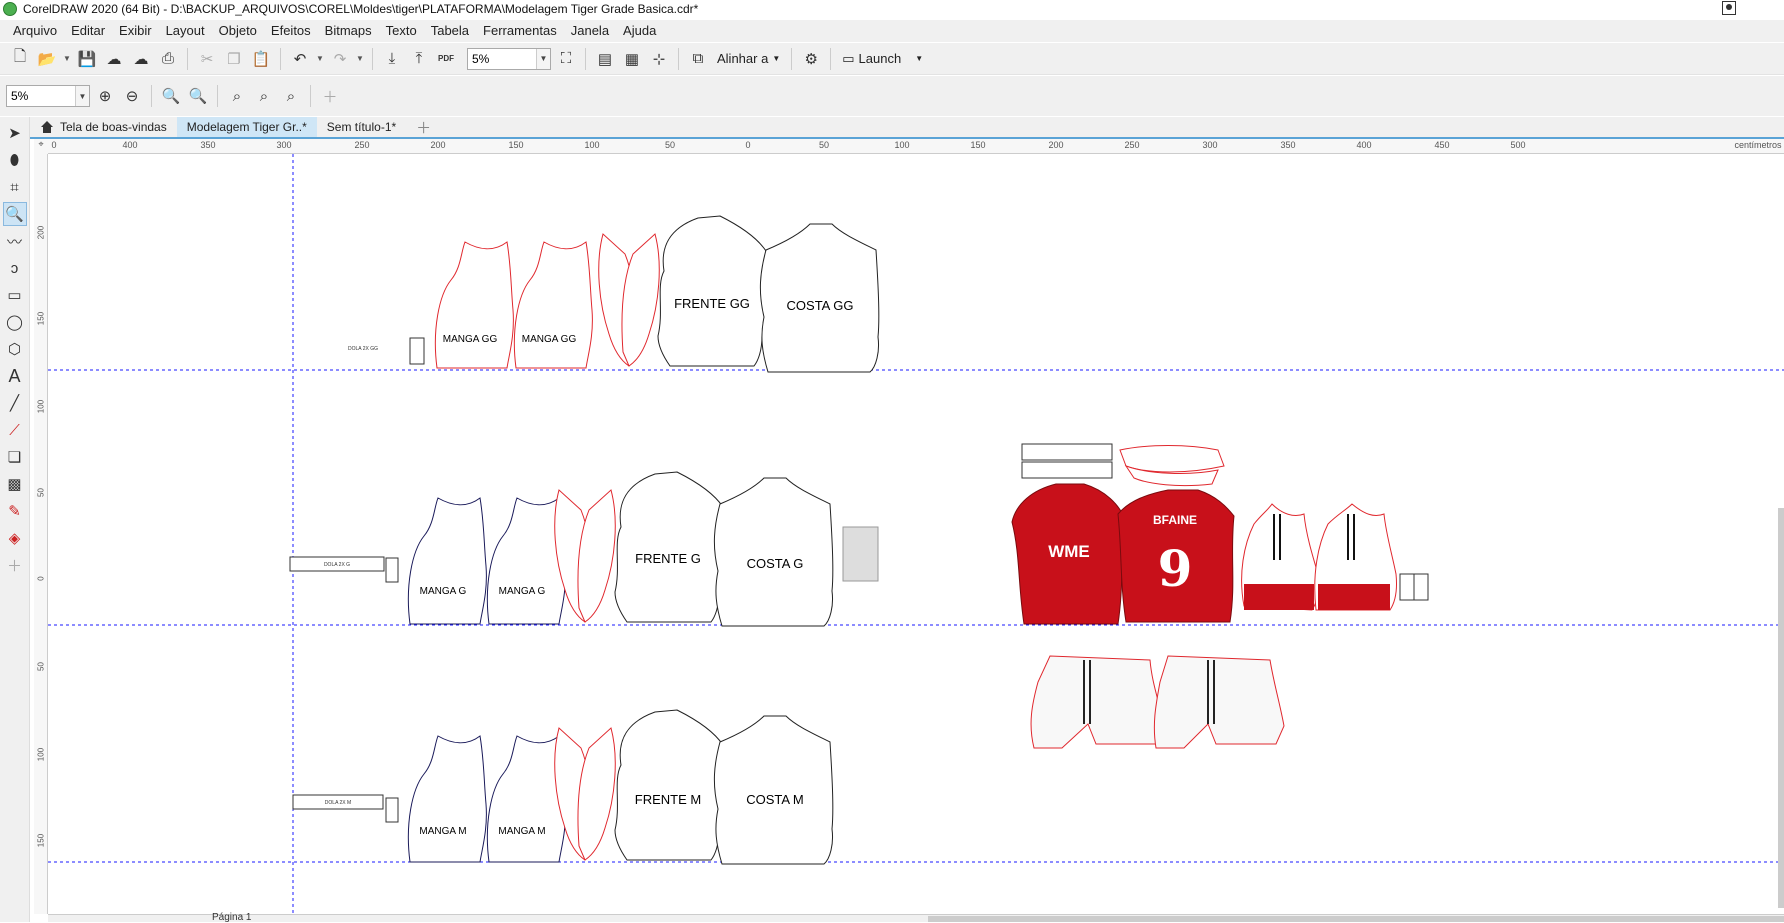 The height and width of the screenshot is (923, 1784). What do you see at coordinates (360, 59) in the screenshot?
I see `redo-dropdown: ▼` at bounding box center [360, 59].